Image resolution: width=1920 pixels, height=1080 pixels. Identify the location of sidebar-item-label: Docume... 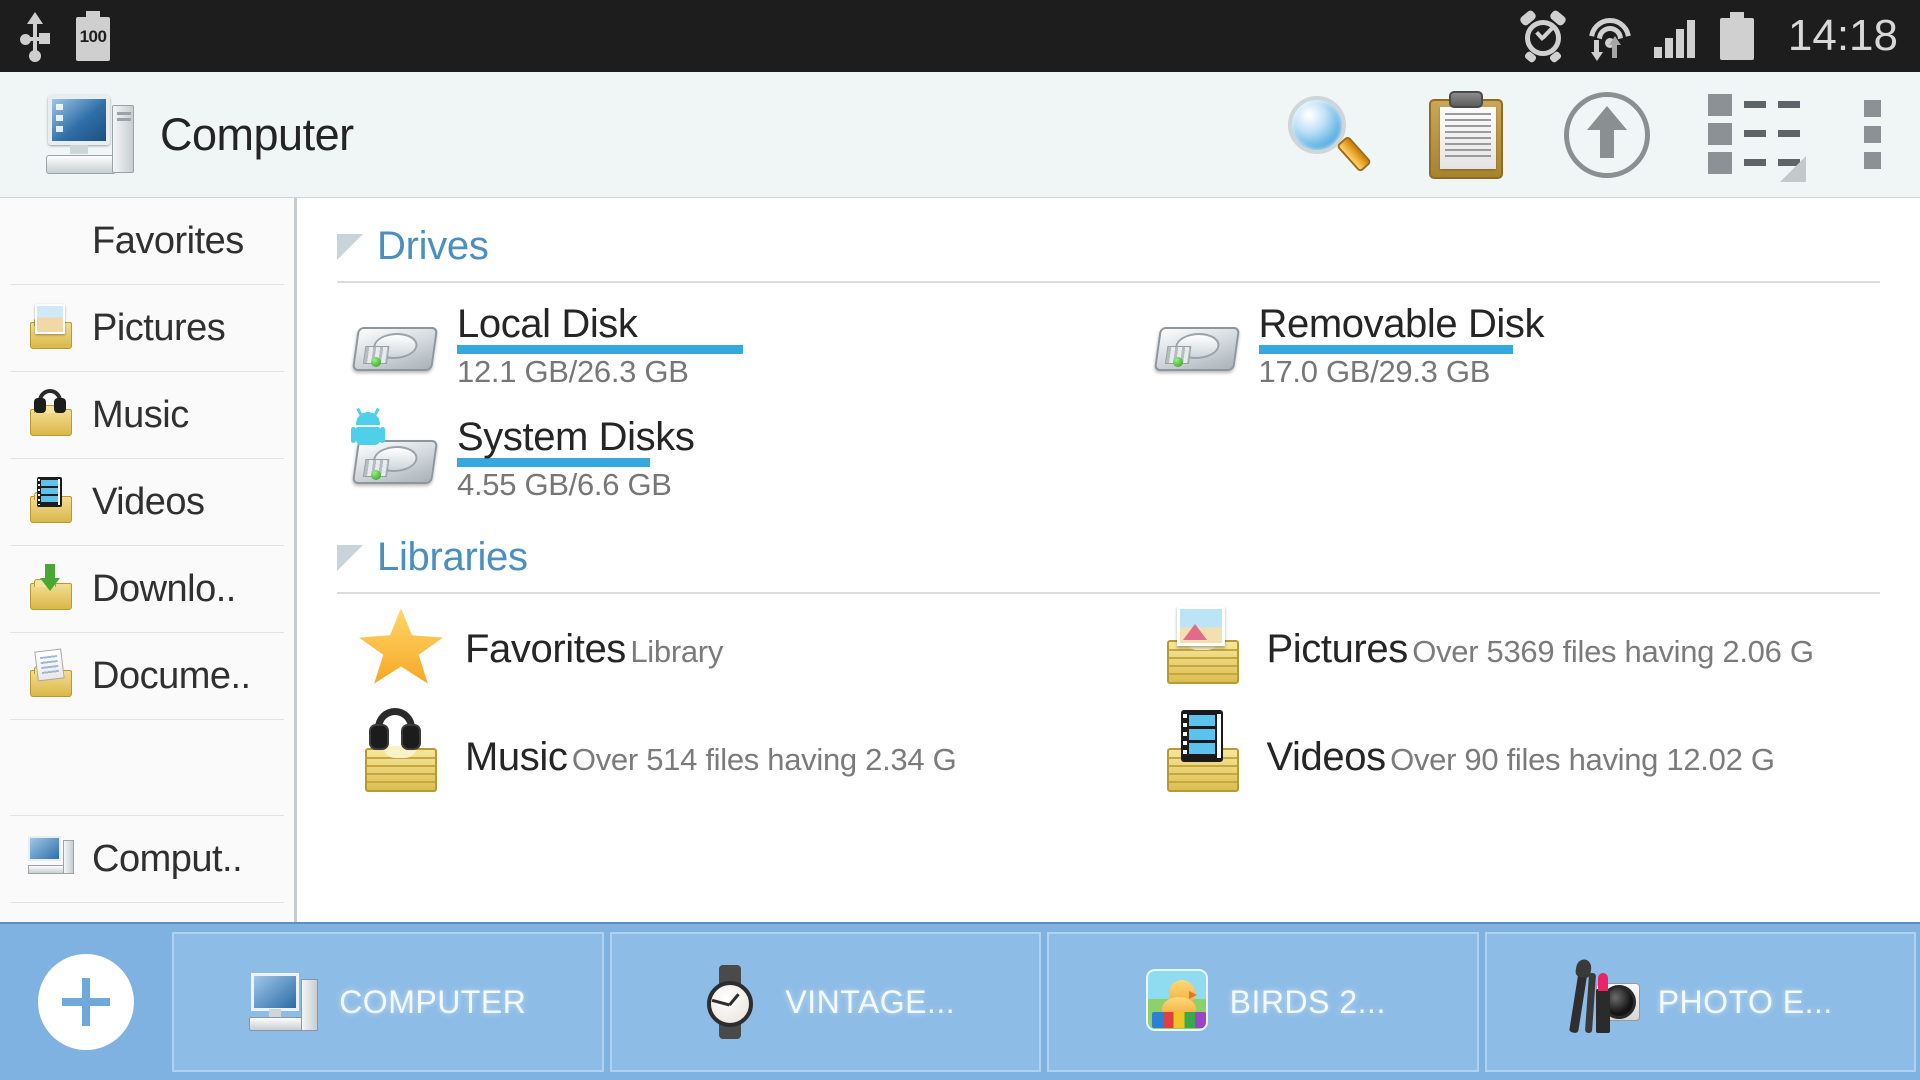
(171, 675).